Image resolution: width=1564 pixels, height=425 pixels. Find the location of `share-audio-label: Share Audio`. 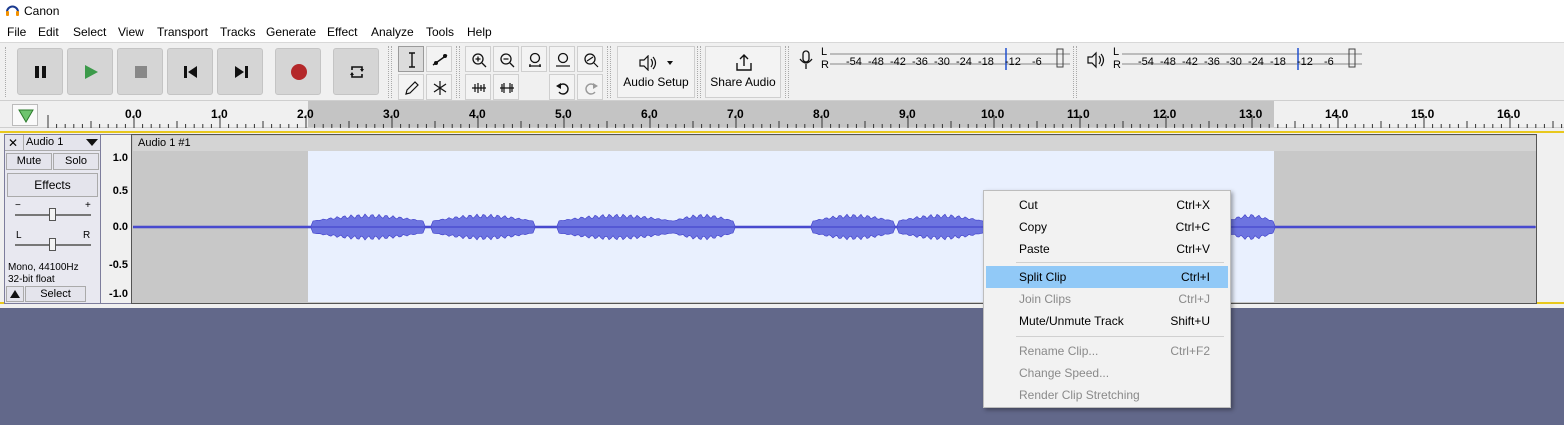

share-audio-label: Share Audio is located at coordinates (743, 82).